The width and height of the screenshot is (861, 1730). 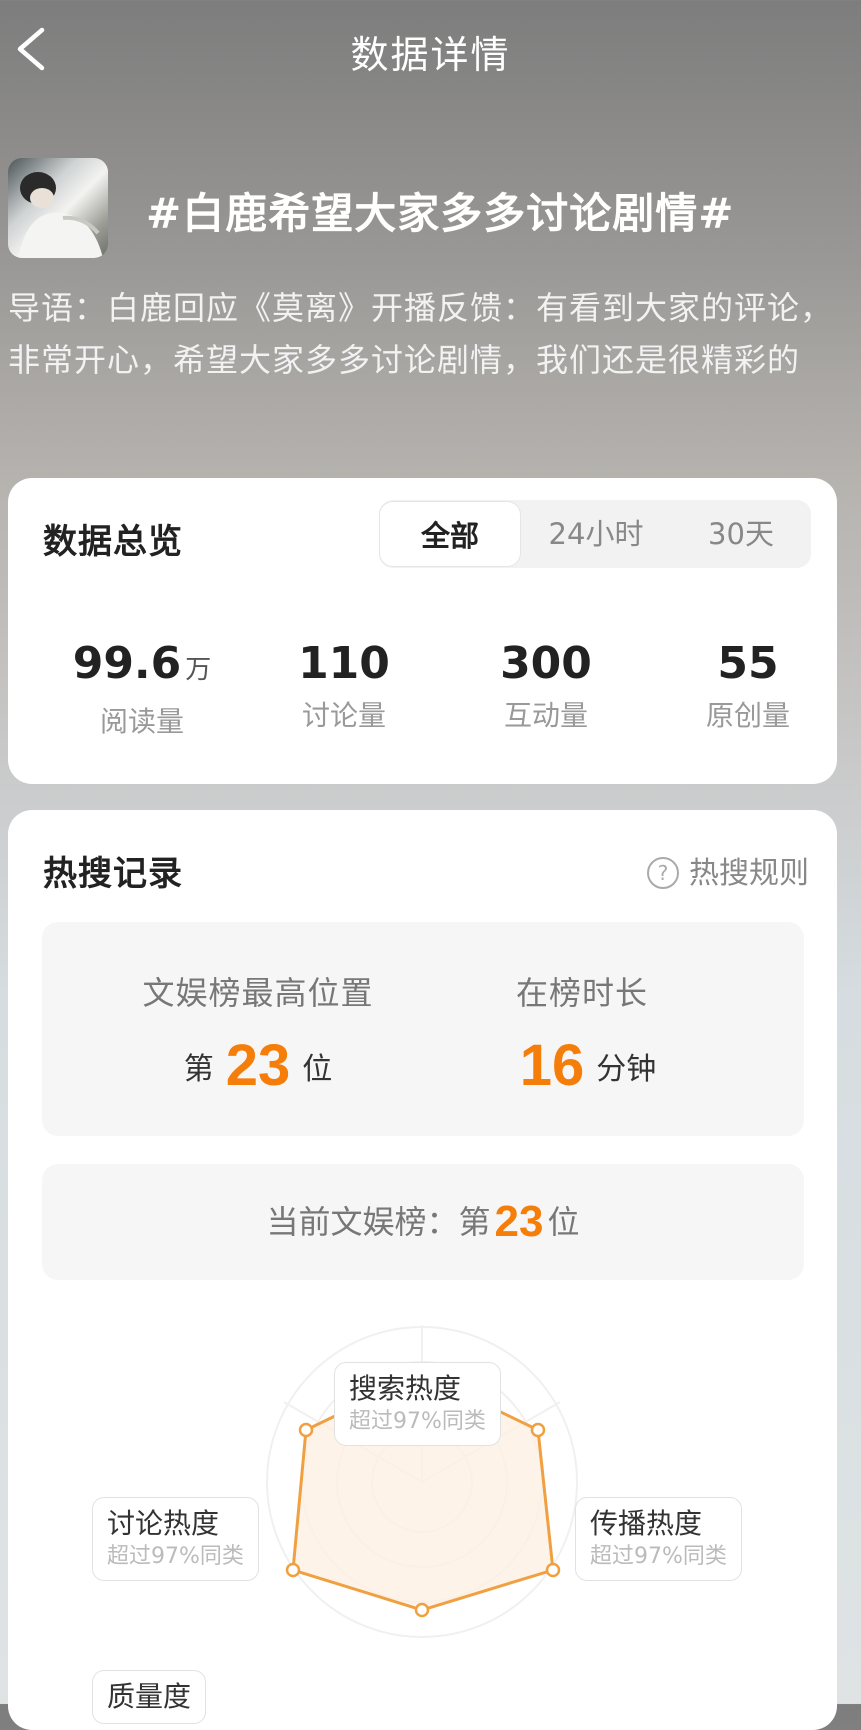 I want to click on stat-originals-label: 原创量, so click(x=747, y=715).